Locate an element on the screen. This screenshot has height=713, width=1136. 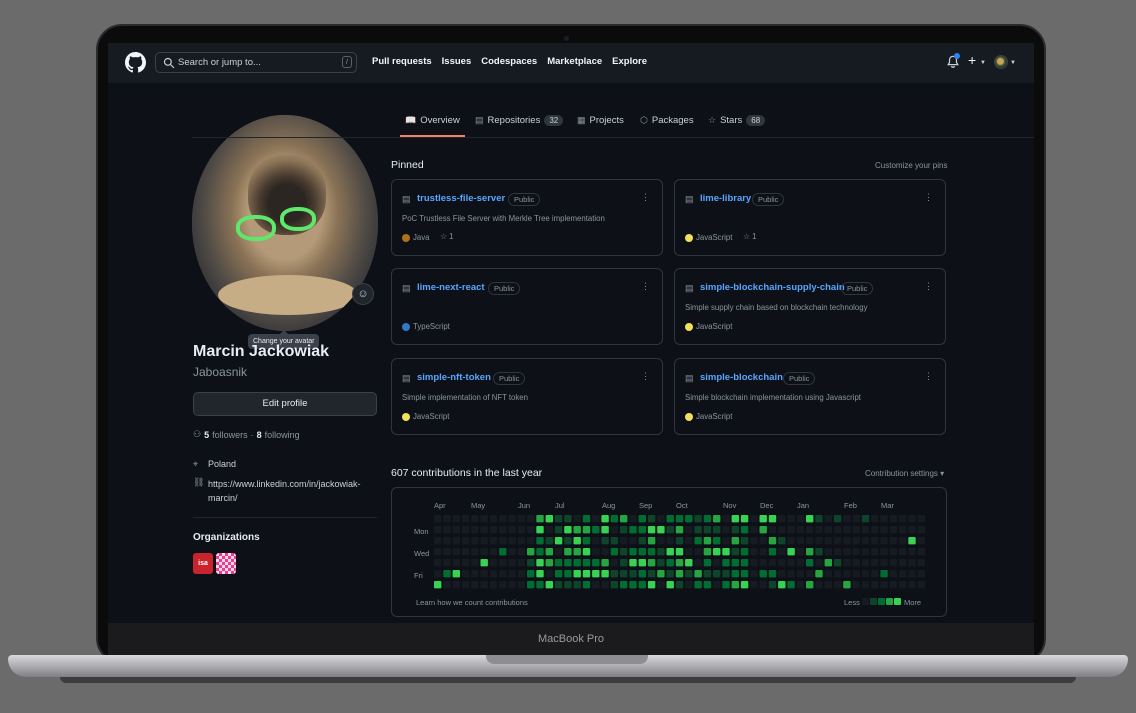
profile-avatar is located at coordinates (285, 223).